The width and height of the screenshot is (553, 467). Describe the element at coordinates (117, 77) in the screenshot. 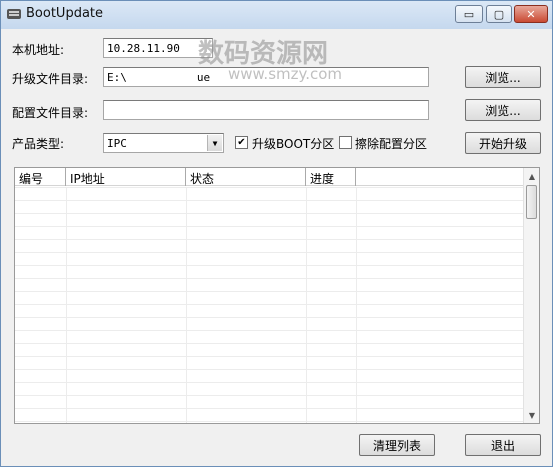

I see `upgrade-dir-value: E:\` at that location.